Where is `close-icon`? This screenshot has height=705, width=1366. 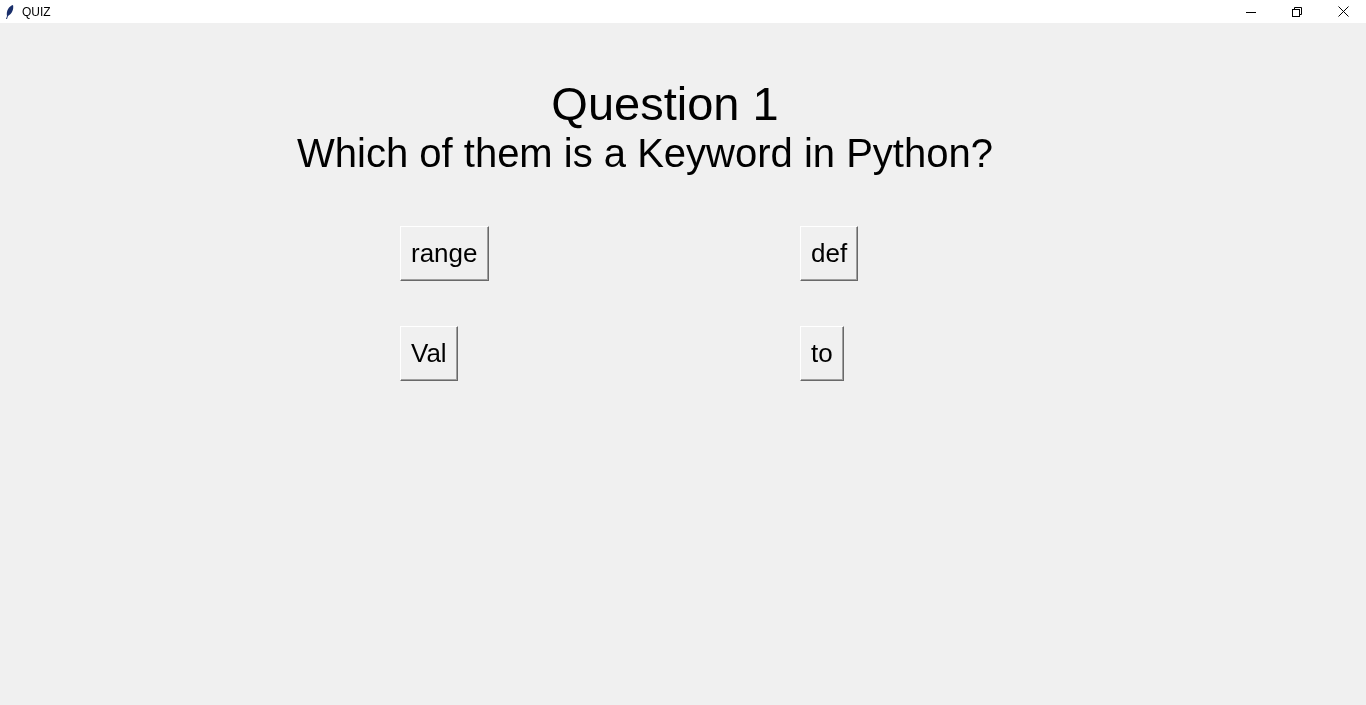 close-icon is located at coordinates (1343, 11).